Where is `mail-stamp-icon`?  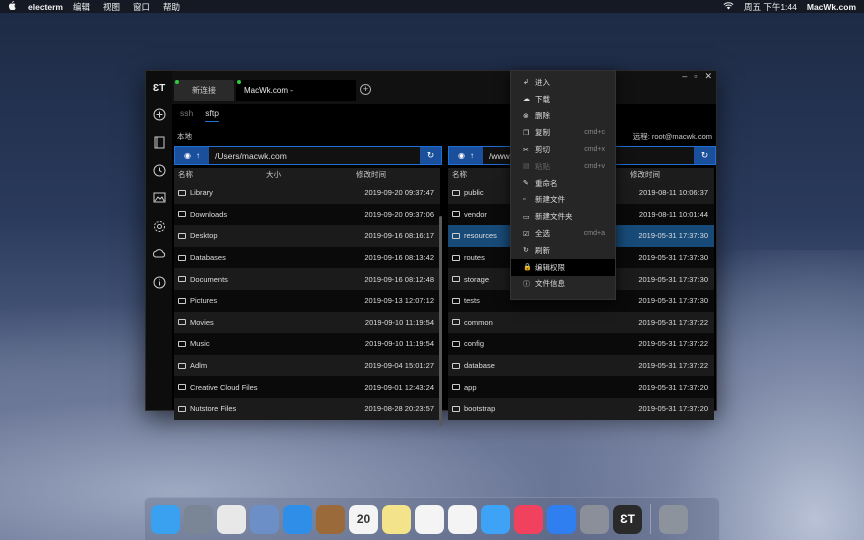
mail-stamp-icon is located at coordinates (264, 519).